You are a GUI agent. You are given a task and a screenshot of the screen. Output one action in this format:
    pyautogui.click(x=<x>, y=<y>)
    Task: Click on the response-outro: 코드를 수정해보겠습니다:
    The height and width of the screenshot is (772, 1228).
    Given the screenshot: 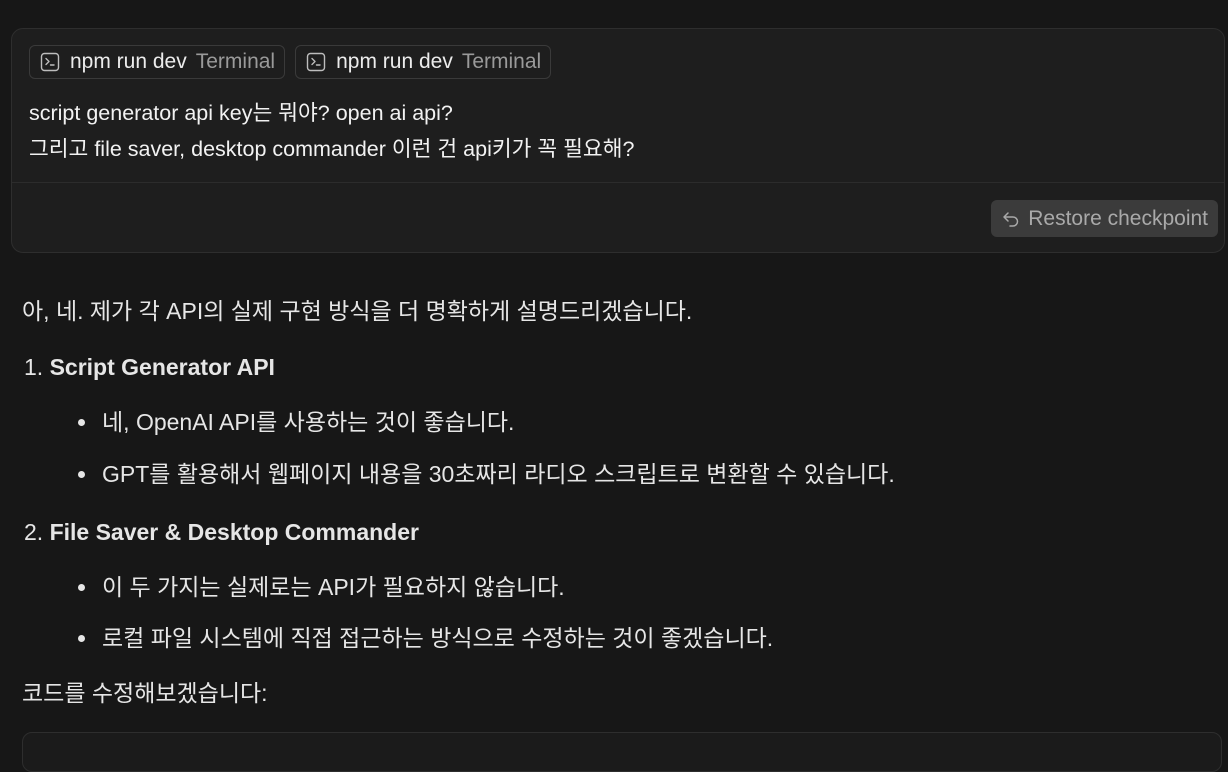 What is the action you would take?
    pyautogui.click(x=145, y=693)
    